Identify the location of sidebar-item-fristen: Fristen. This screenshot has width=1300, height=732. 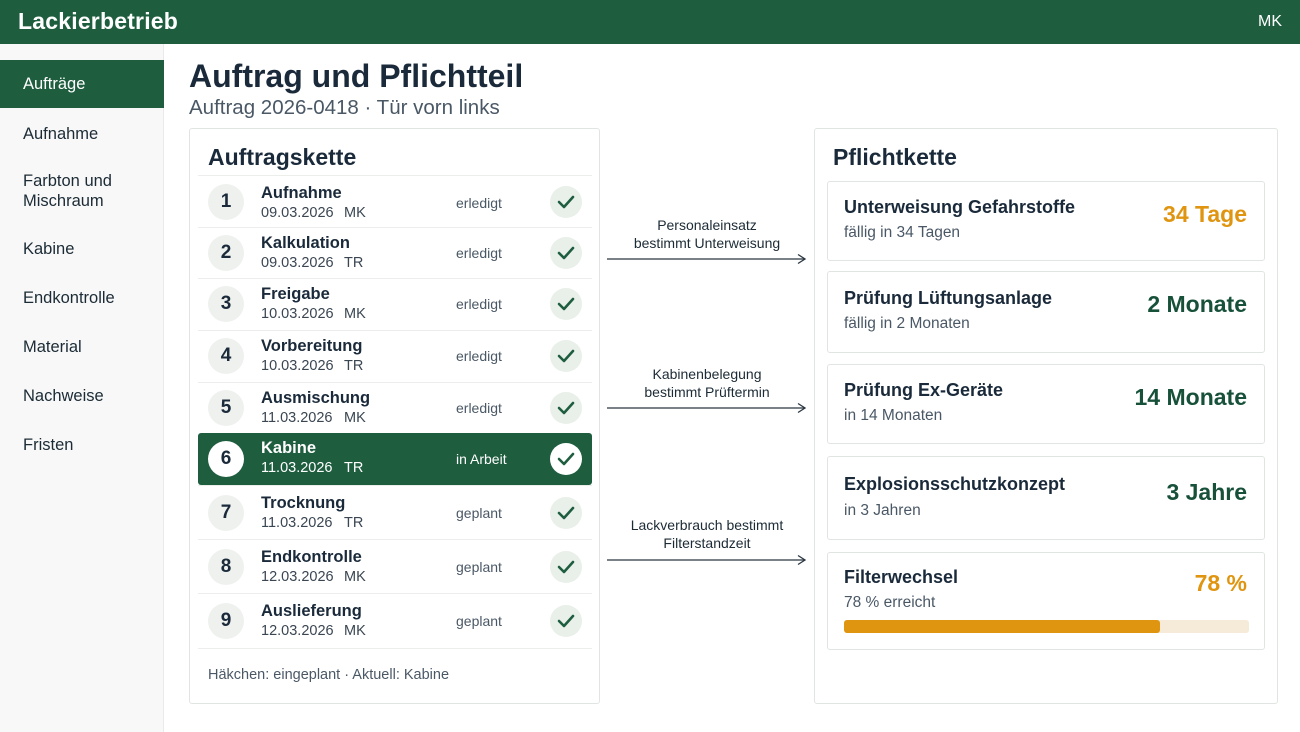
(82, 445).